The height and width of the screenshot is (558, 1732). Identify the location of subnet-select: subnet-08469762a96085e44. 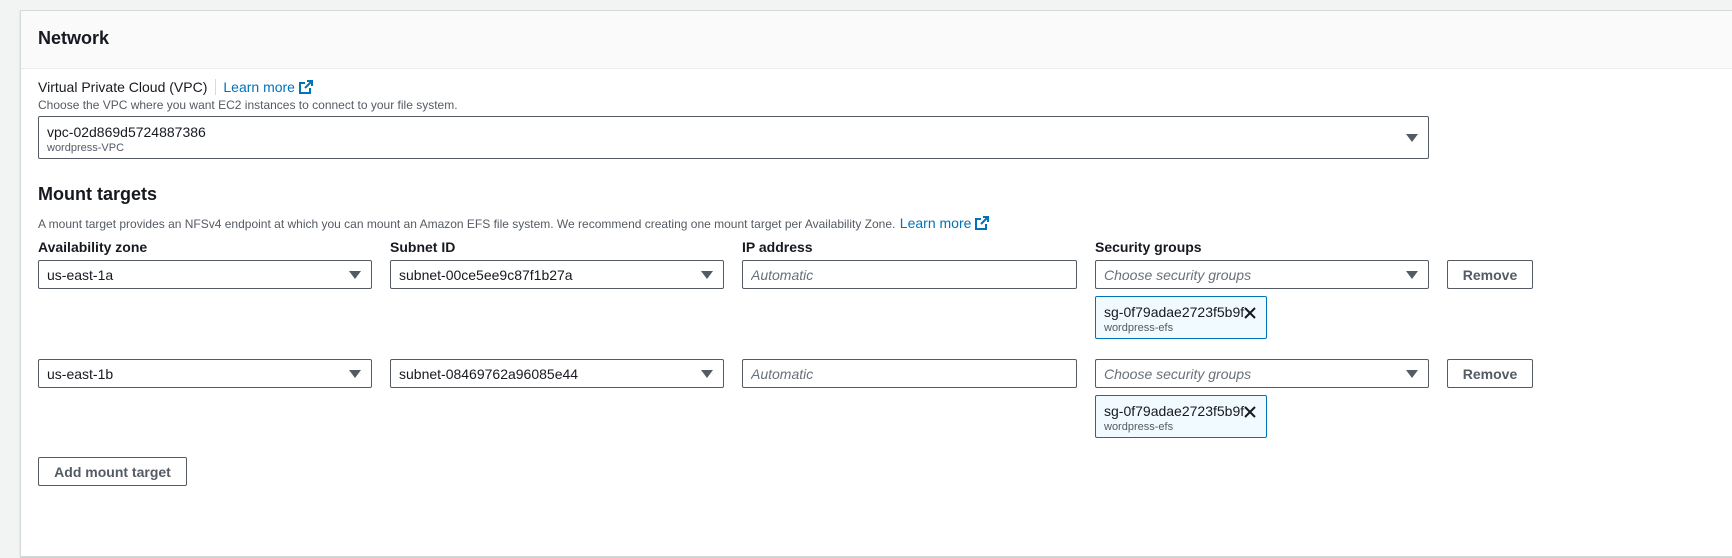
(557, 373).